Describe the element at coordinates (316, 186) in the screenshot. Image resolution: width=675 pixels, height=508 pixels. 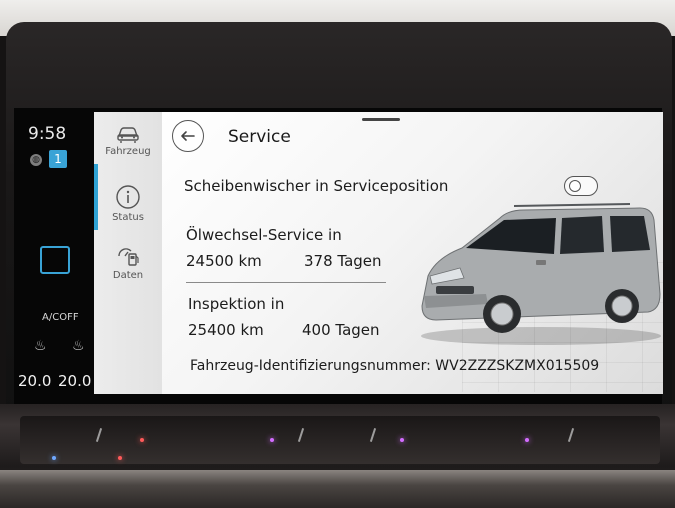
I see `wiper-service-label: Scheibenwischer in Serviceposition` at that location.